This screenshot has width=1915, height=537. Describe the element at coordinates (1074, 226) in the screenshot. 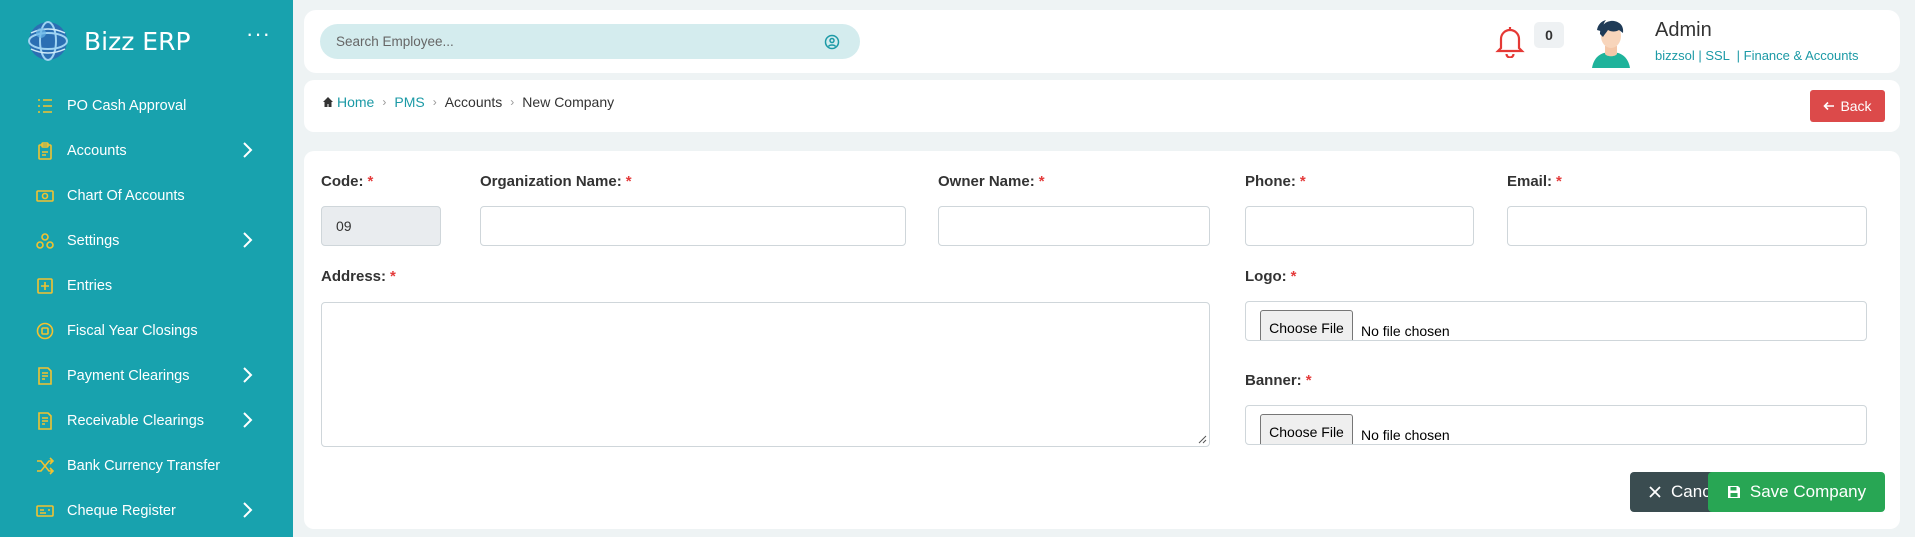

I see `owner-name-field` at that location.